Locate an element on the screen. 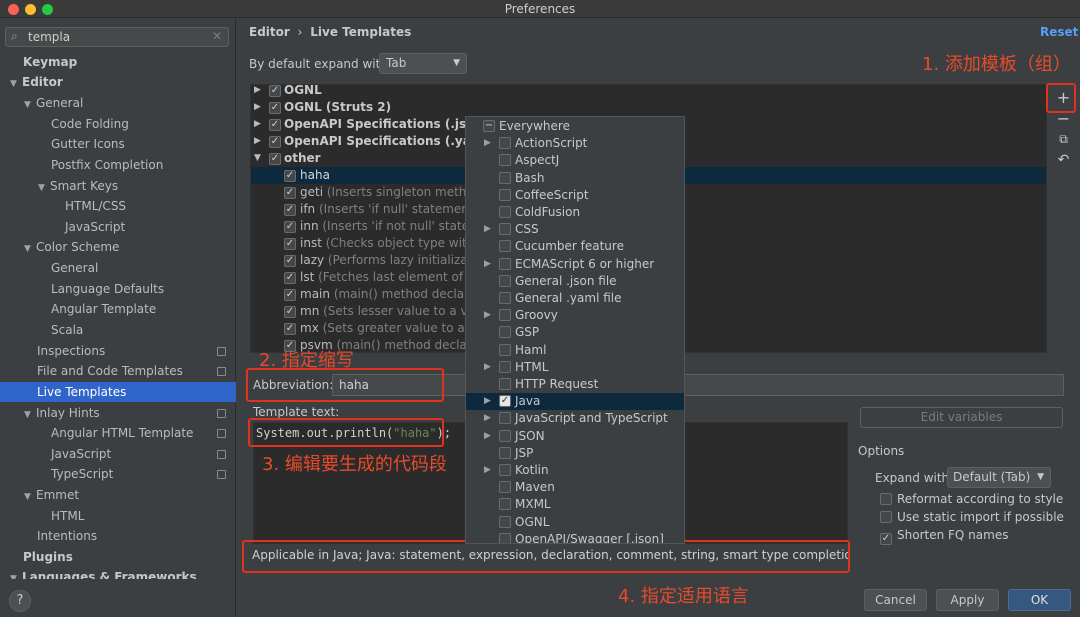 The height and width of the screenshot is (617, 1080). sidebar-item-file-code-templates: File and Code Templates is located at coordinates (136, 371).